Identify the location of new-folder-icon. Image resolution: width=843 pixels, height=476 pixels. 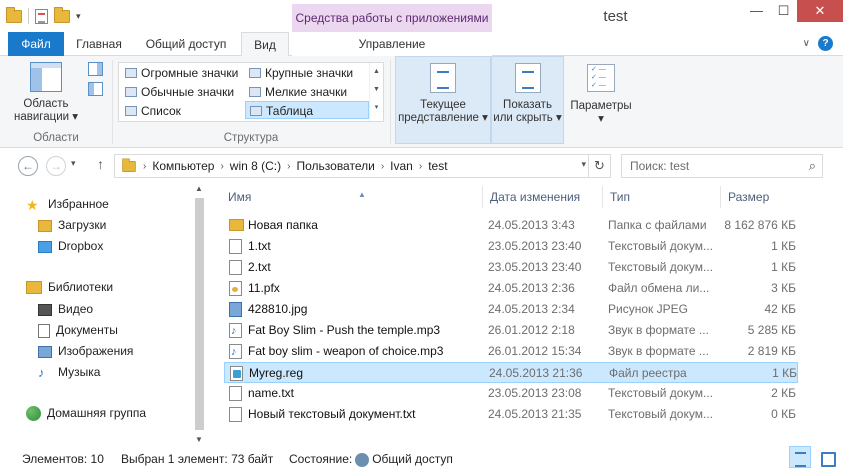
(62, 14).